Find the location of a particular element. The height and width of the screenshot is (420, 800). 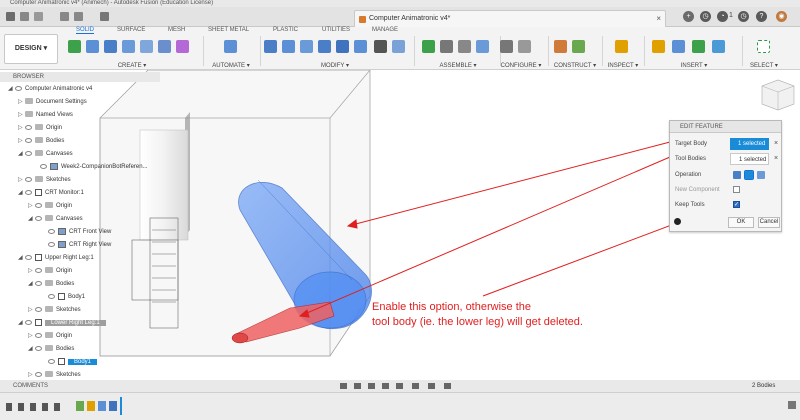

tree-item-crt-origin: ▷ Origin is located at coordinates (50, 206).